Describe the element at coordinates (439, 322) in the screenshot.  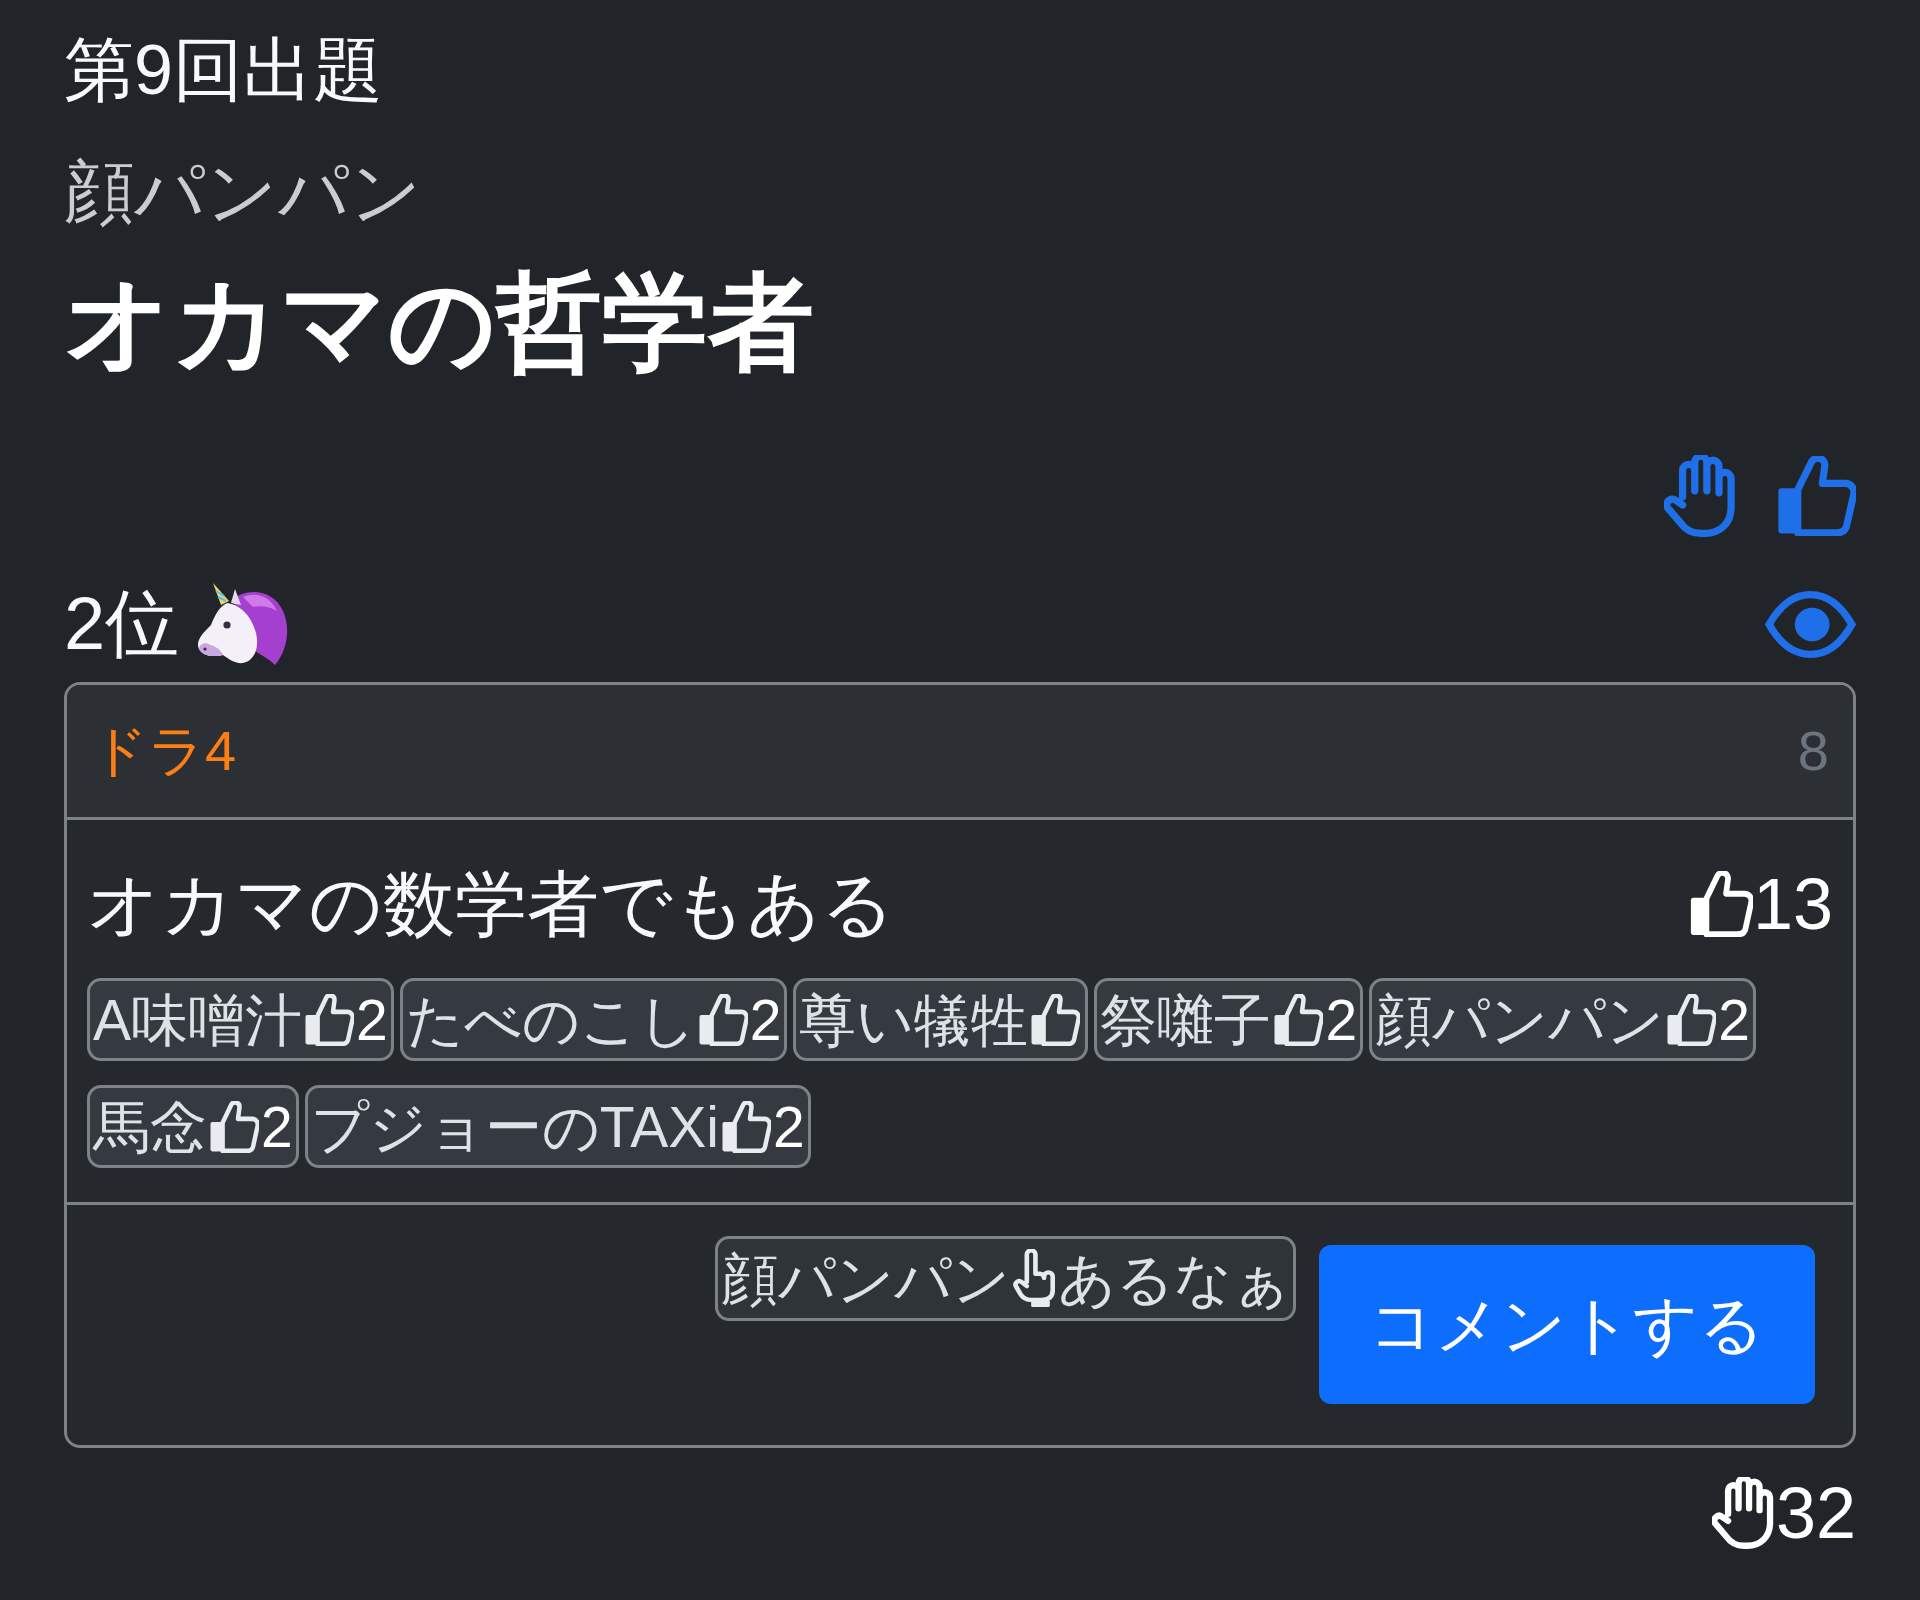
I see `question-title: オカマの哲学者` at that location.